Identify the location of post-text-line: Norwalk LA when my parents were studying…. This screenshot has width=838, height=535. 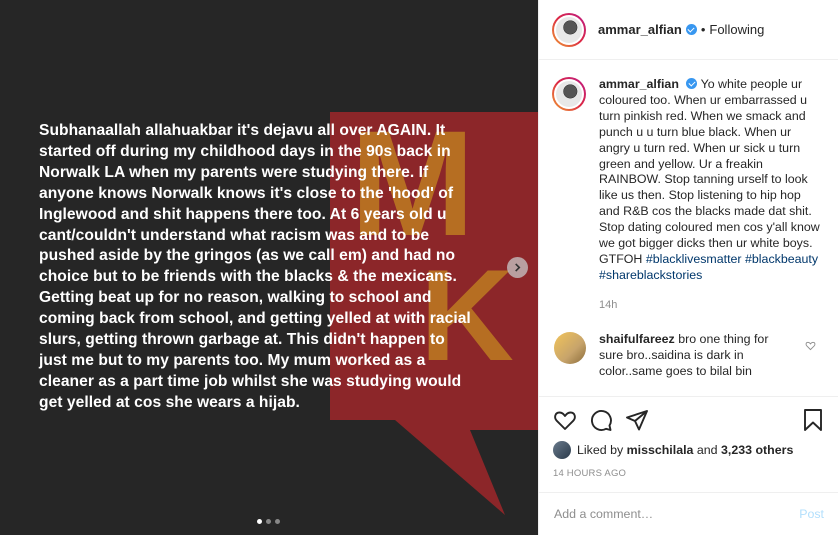
(234, 172).